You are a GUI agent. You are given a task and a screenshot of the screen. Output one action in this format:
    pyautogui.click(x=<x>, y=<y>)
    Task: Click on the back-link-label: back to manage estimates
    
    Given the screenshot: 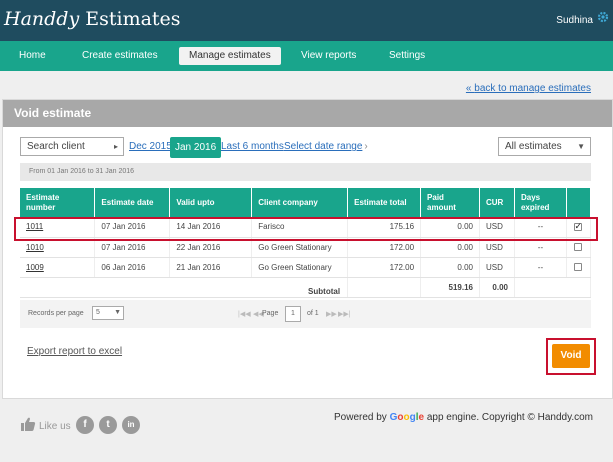 What is the action you would take?
    pyautogui.click(x=532, y=88)
    